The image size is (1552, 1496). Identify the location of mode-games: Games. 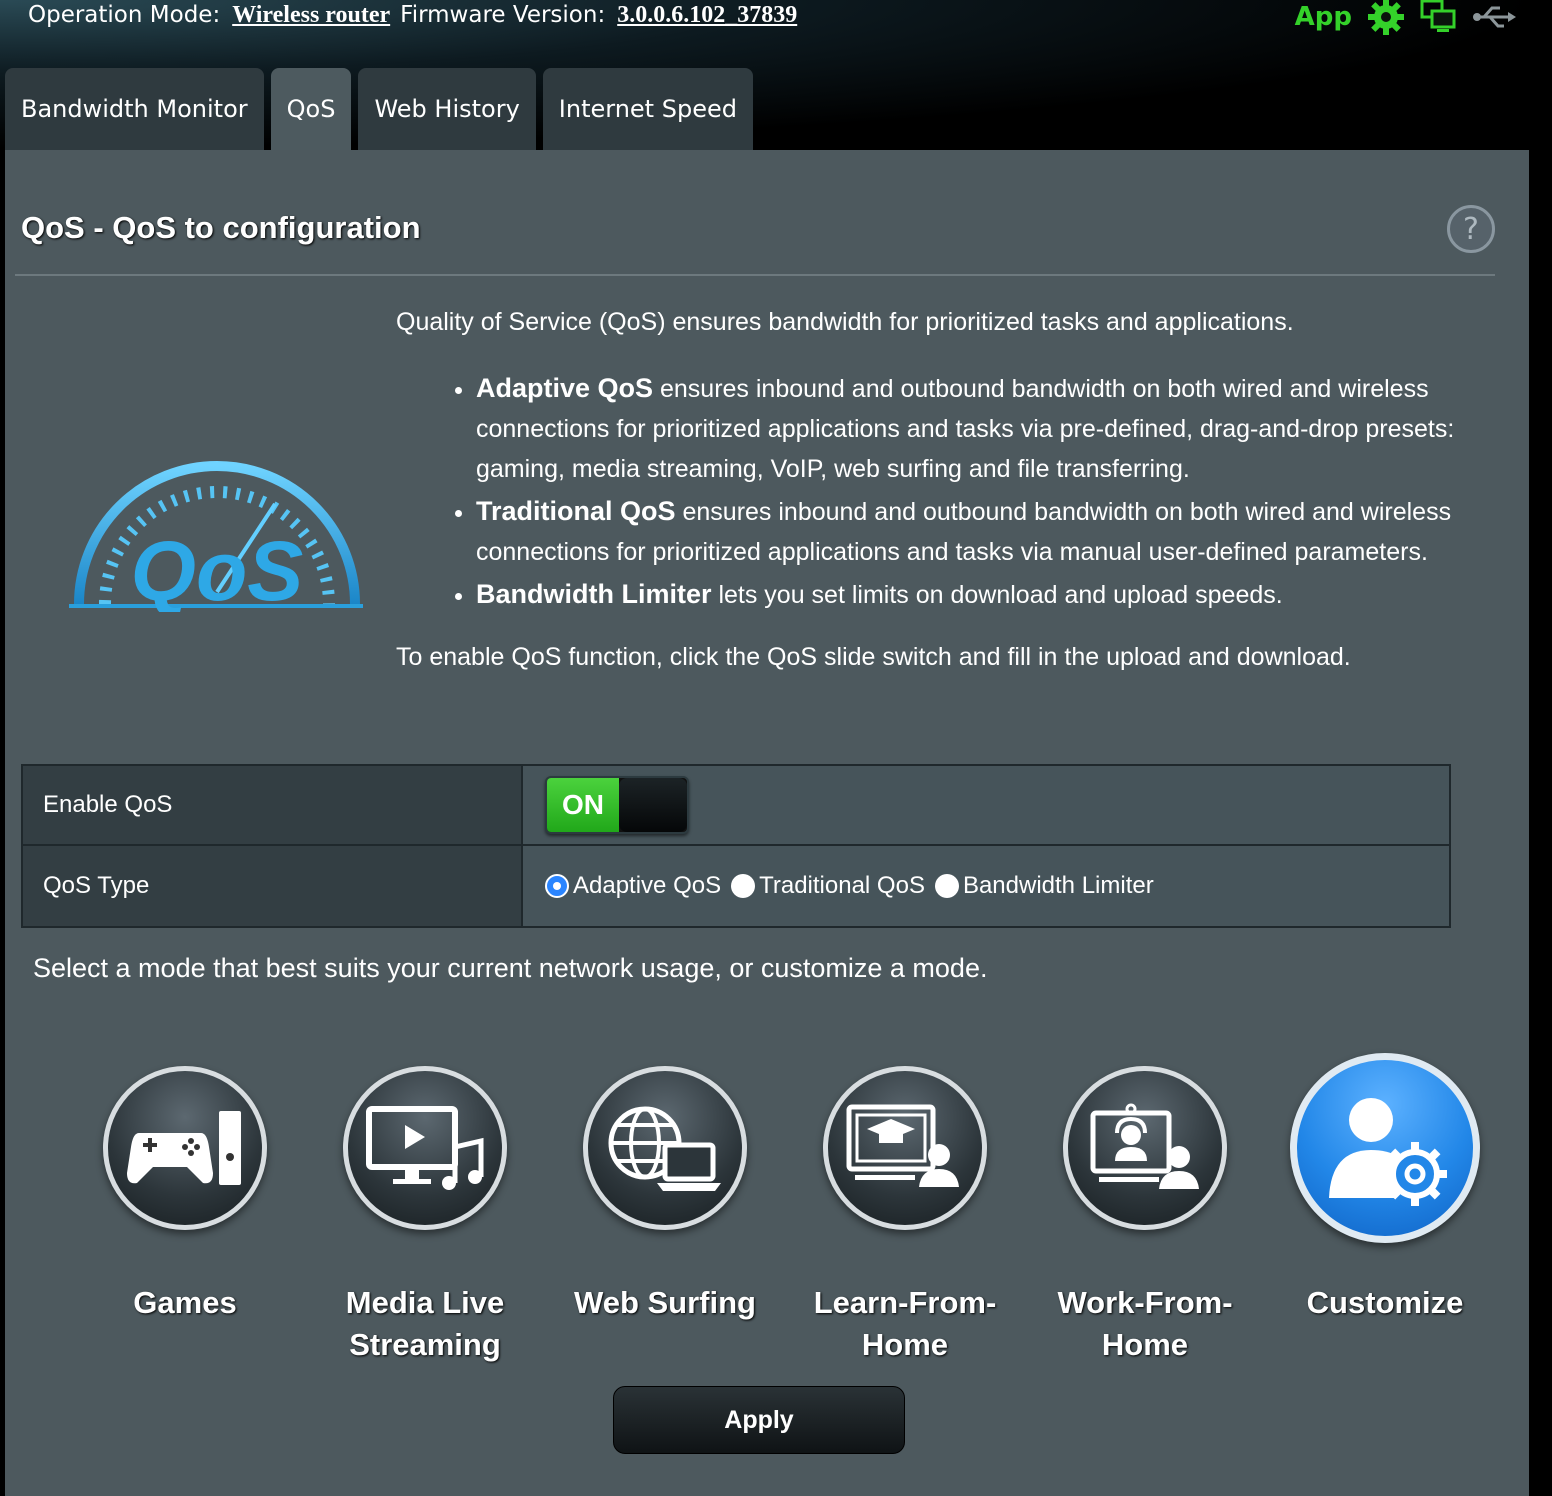
(185, 1208).